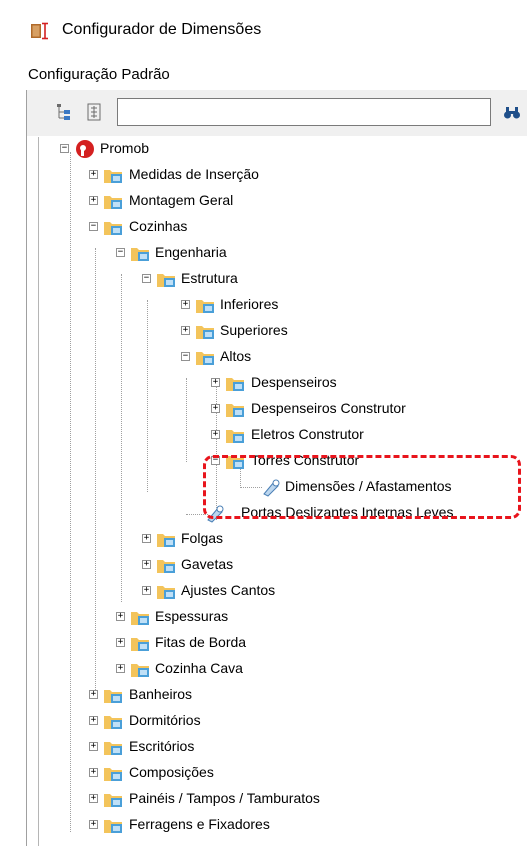  Describe the element at coordinates (279, 825) in the screenshot. I see `tree-node-ferragens-e-fixadores: + Ferragens e Fixadores` at that location.